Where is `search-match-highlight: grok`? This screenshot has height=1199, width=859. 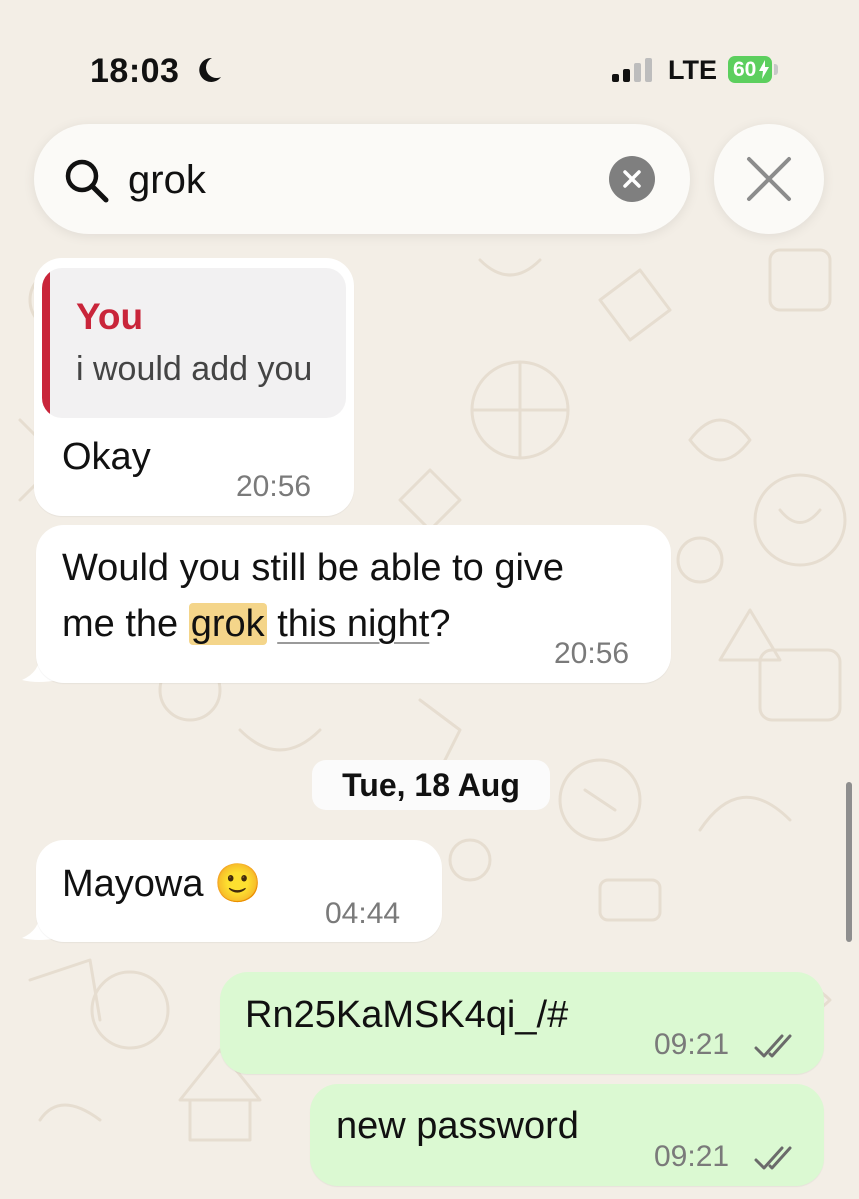 search-match-highlight: grok is located at coordinates (227, 624).